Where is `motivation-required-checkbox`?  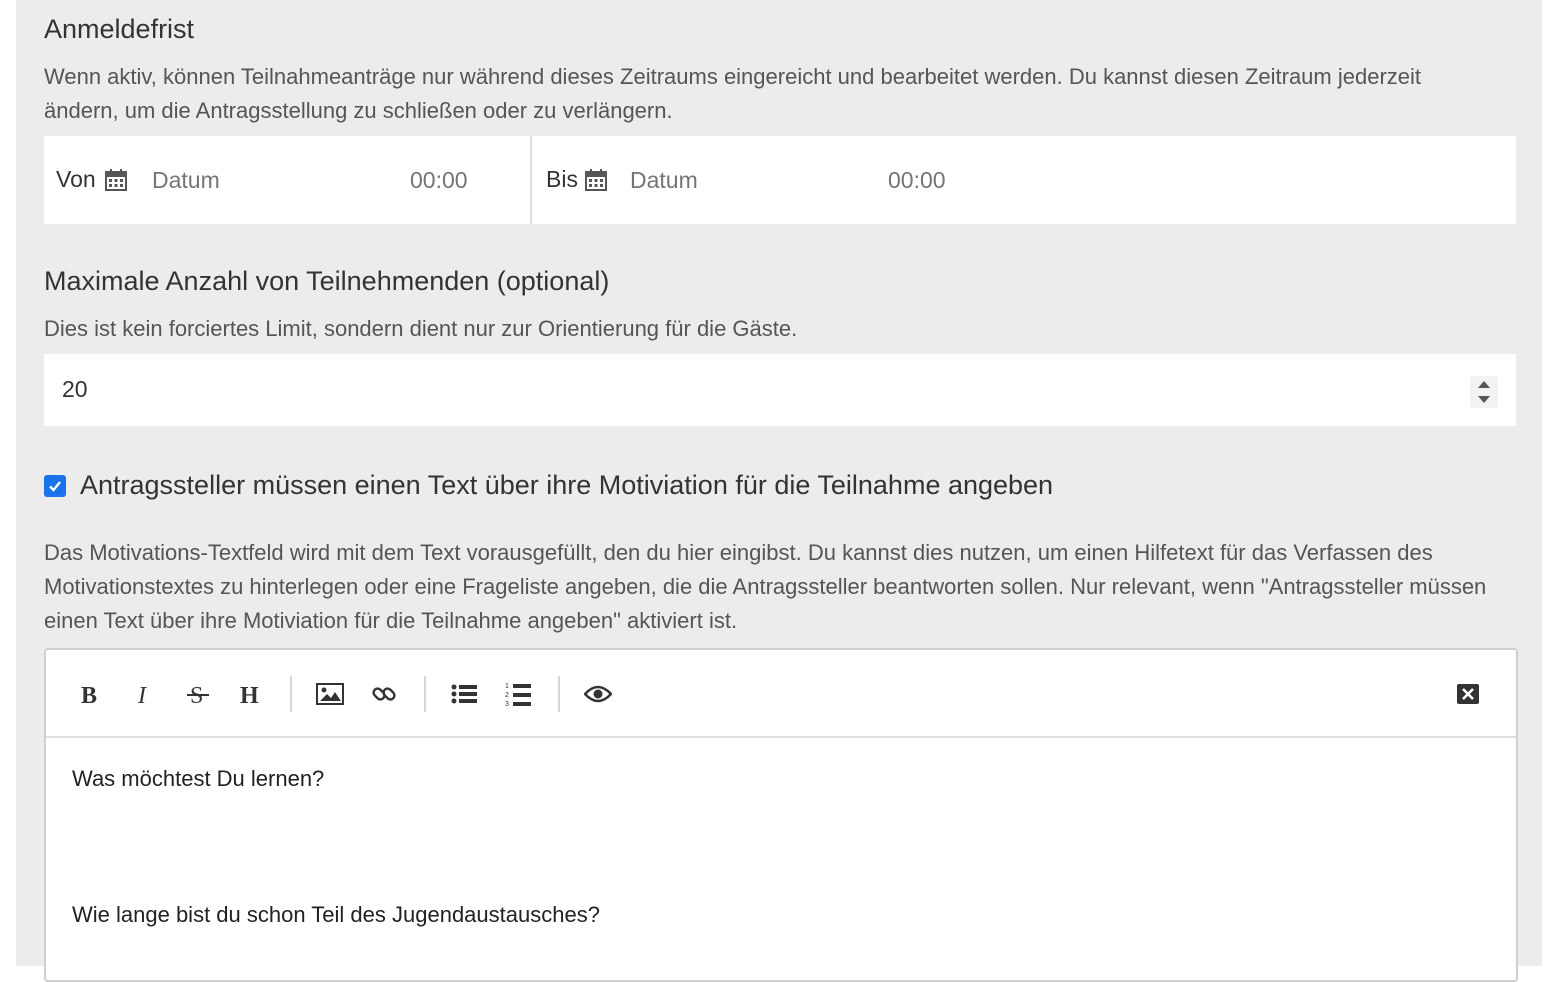 motivation-required-checkbox is located at coordinates (55, 485).